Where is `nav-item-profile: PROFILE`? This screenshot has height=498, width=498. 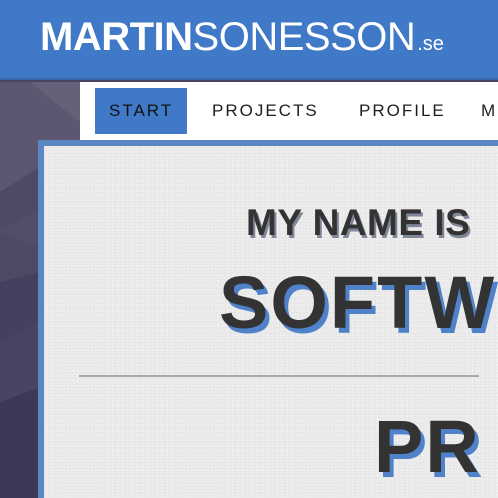 nav-item-profile: PROFILE is located at coordinates (402, 111).